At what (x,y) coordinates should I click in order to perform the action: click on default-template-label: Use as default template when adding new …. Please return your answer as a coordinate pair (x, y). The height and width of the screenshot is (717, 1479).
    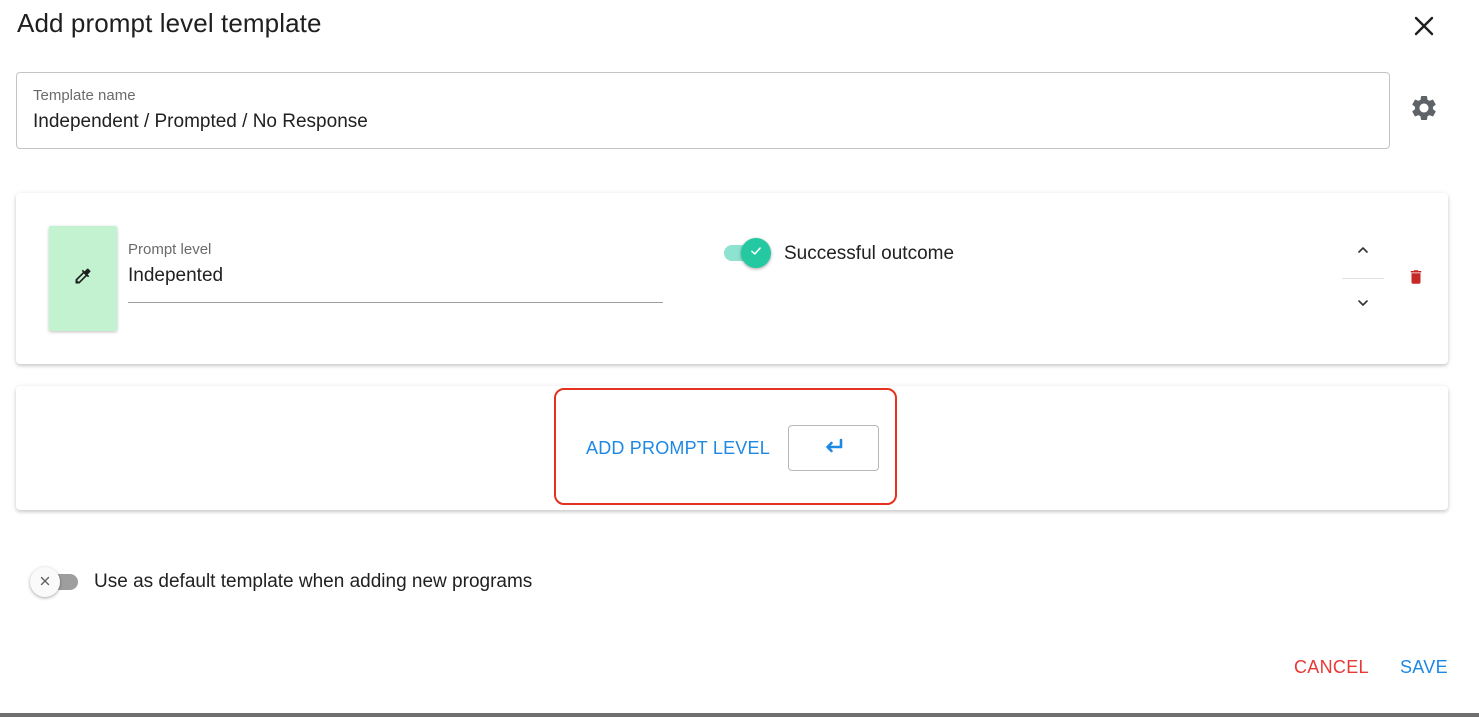
    Looking at the image, I should click on (313, 581).